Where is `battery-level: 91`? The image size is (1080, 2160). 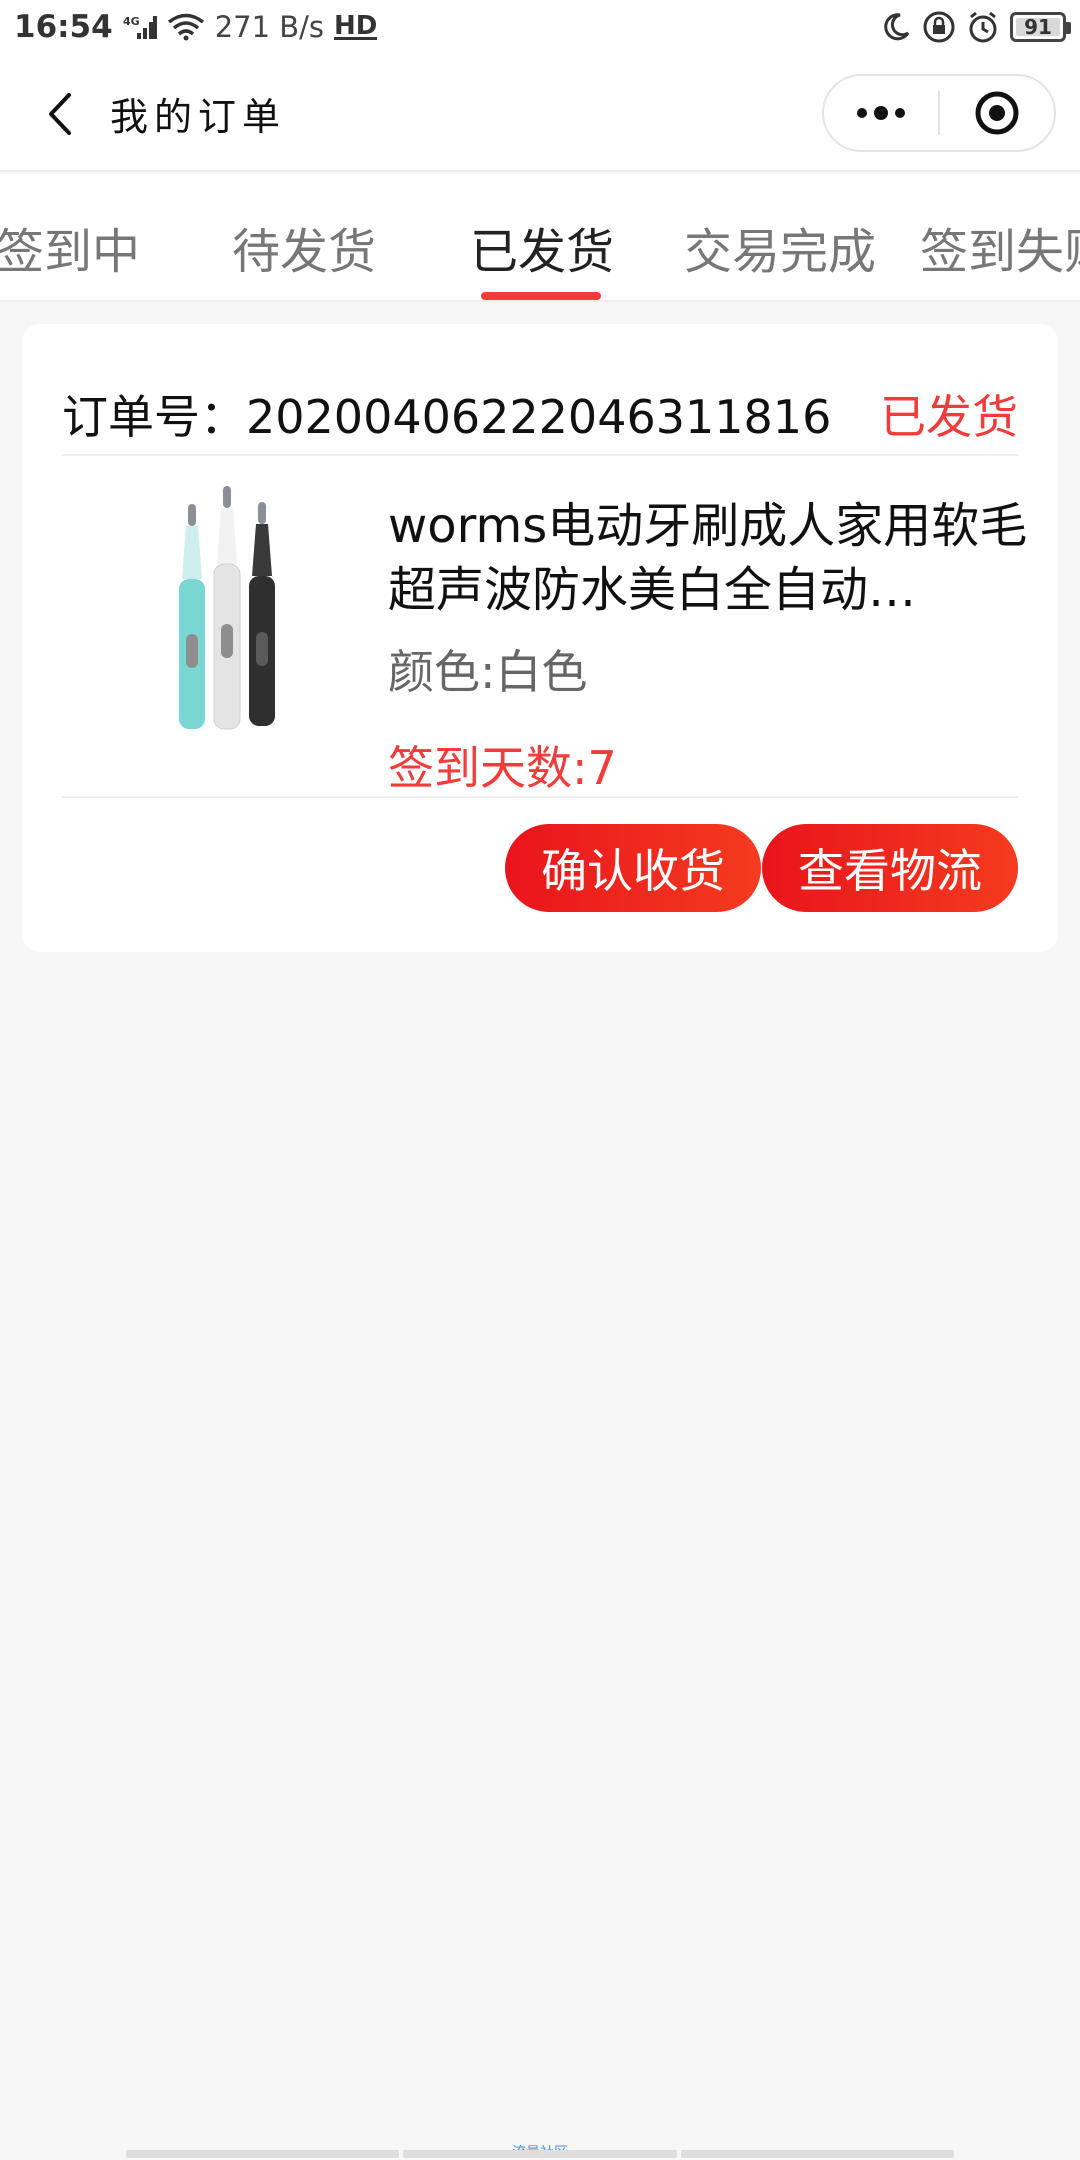 battery-level: 91 is located at coordinates (1038, 27).